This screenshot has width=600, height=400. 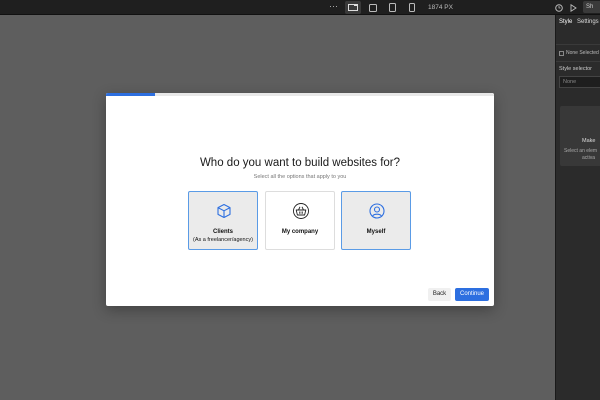 I want to click on option-label: My company, so click(x=300, y=232).